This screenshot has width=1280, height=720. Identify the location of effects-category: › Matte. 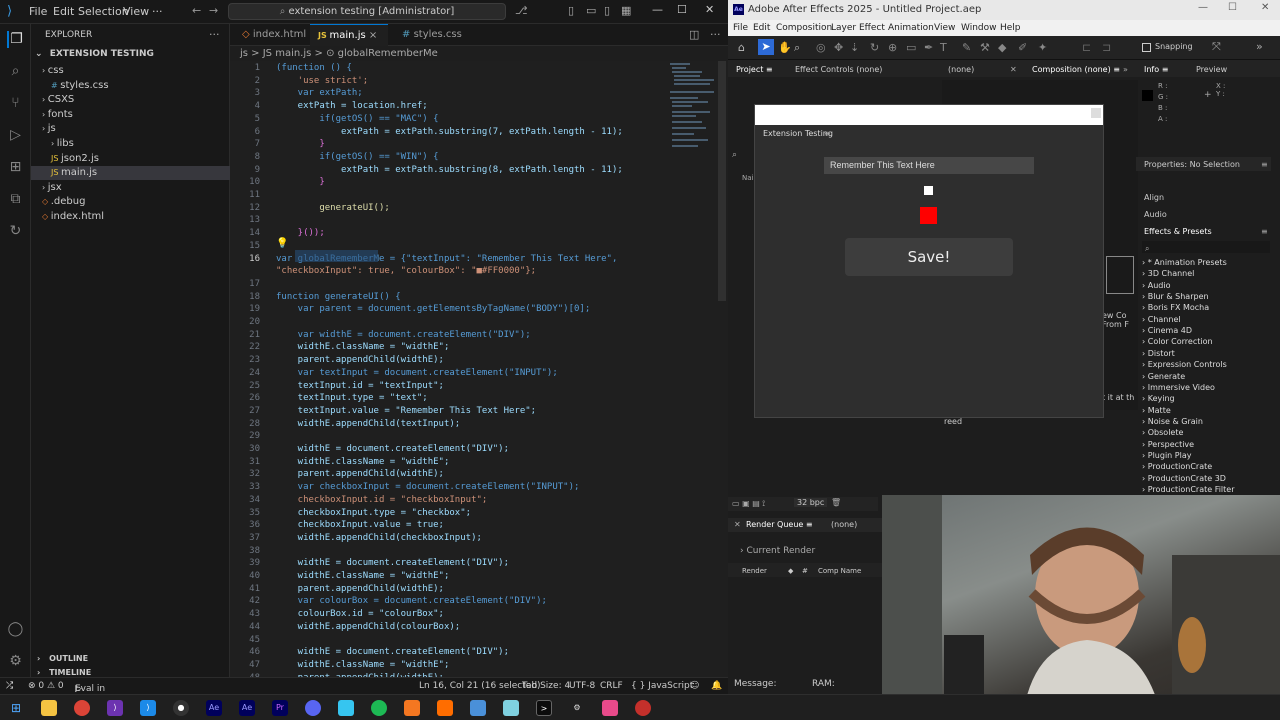
(1156, 410).